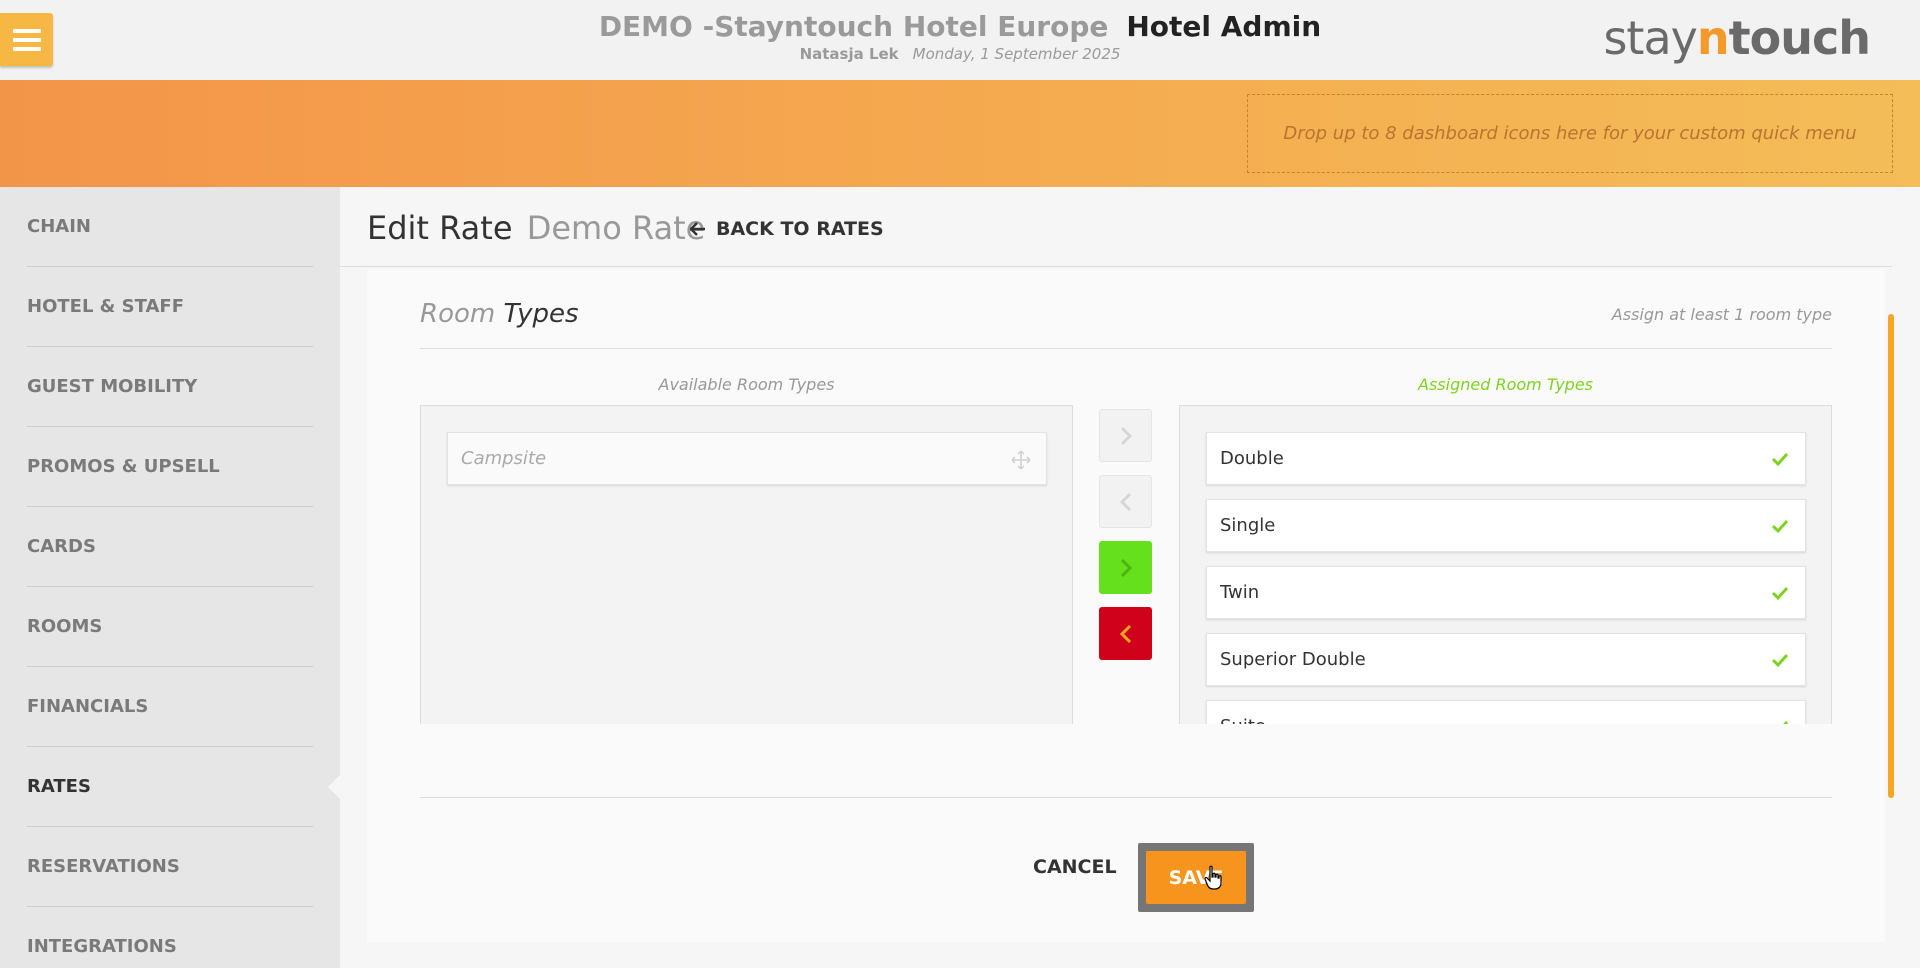 The image size is (1920, 968). Describe the element at coordinates (170, 787) in the screenshot. I see `sidebar-item-rates: RATES` at that location.